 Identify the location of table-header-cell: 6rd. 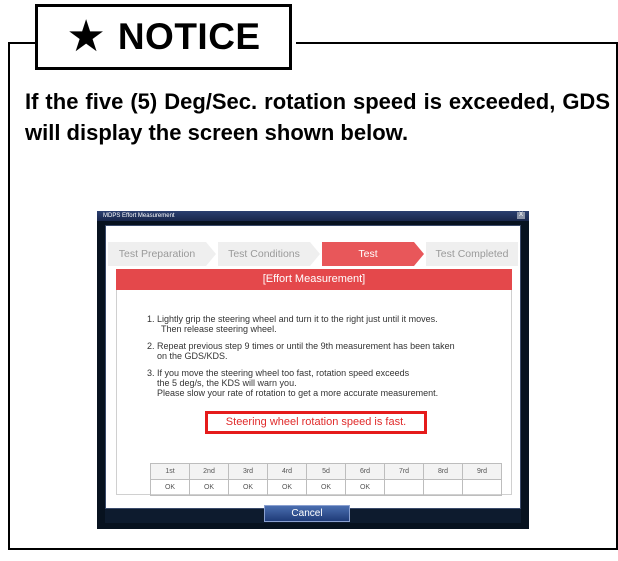
(365, 471).